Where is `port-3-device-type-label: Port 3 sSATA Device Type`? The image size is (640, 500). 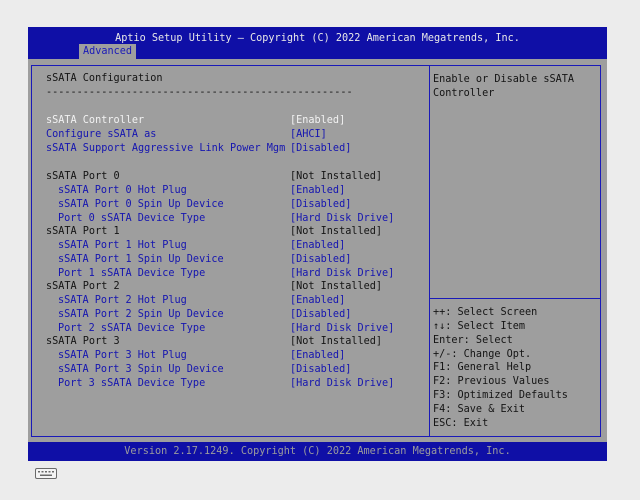 port-3-device-type-label: Port 3 sSATA Device Type is located at coordinates (131, 384).